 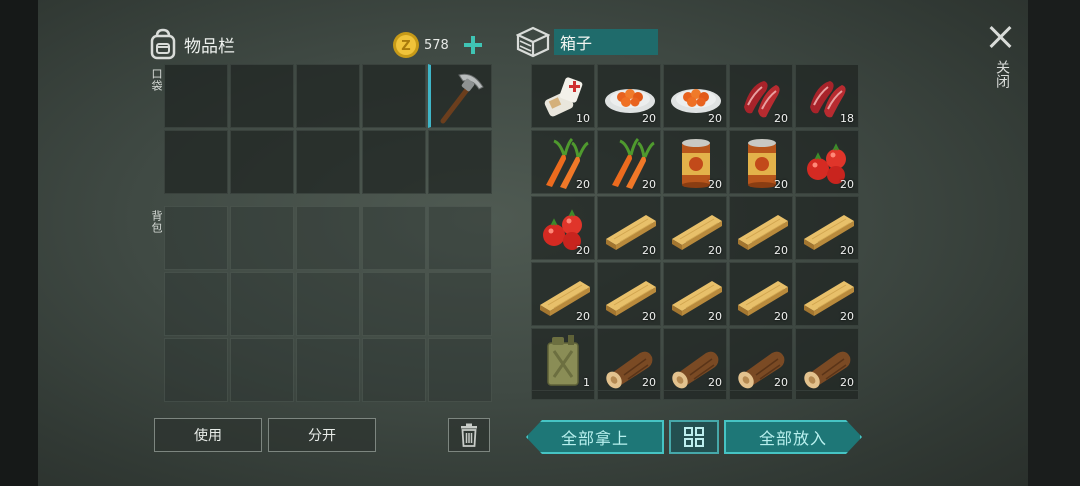 I want to click on item-count: 1, so click(x=586, y=382).